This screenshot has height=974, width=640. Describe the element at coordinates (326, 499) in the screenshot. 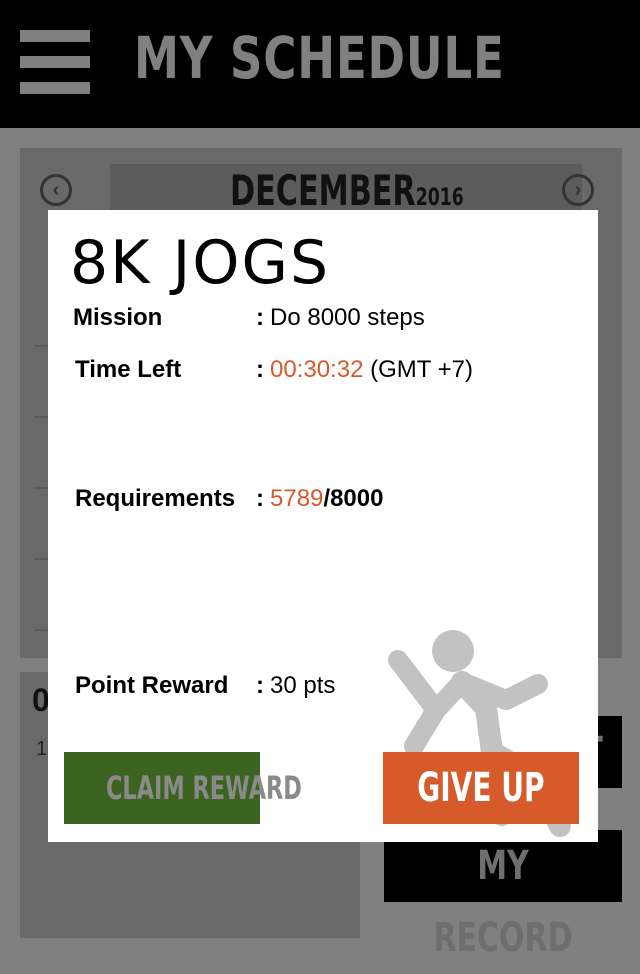

I see `requirements-value: 5789/8000` at that location.